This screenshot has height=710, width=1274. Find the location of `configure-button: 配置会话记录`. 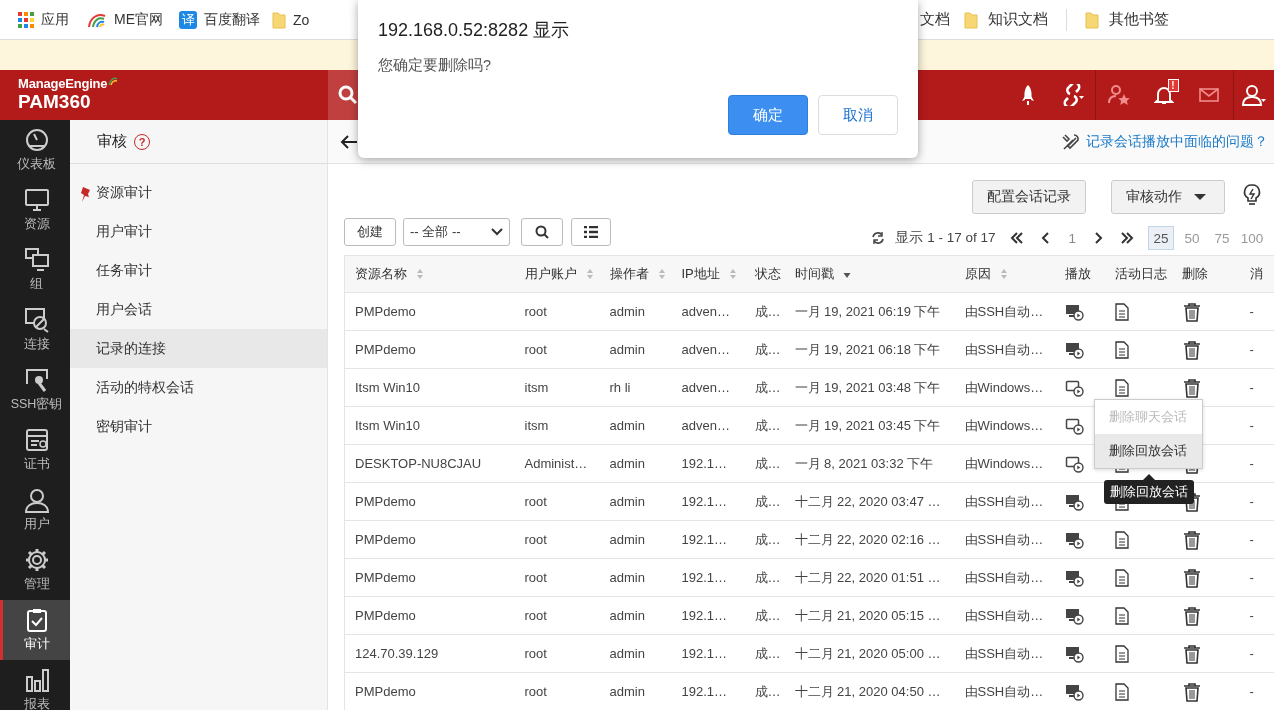

configure-button: 配置会话记录 is located at coordinates (1029, 196).